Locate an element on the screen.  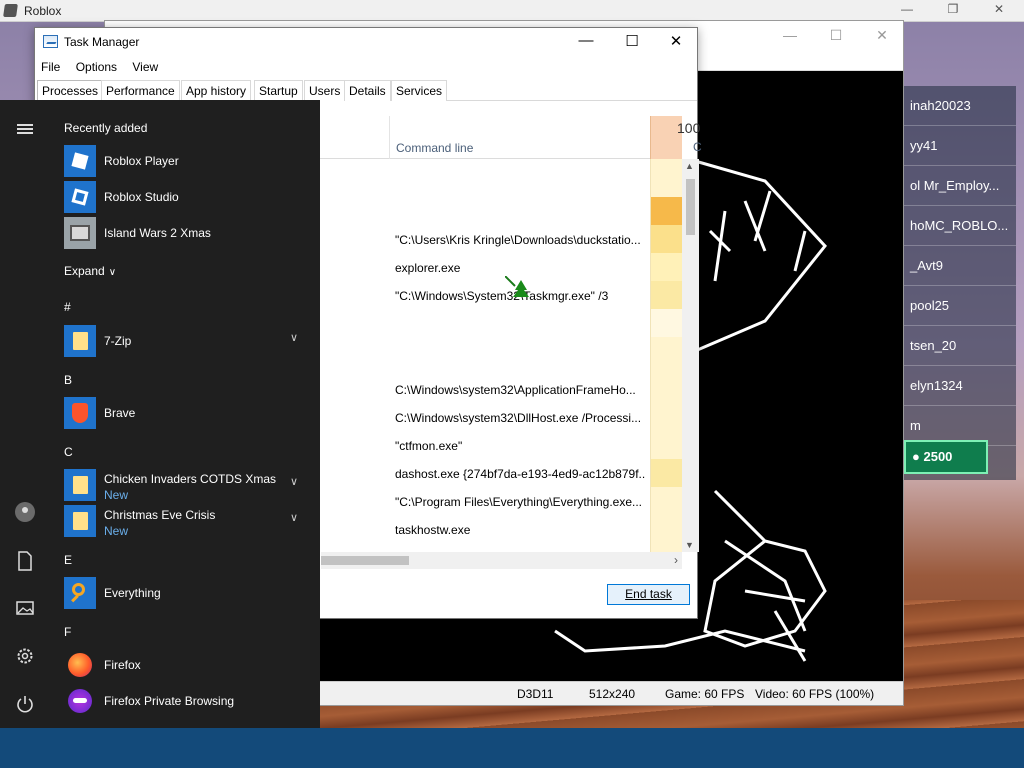
menu-options: Options is located at coordinates (96, 67).